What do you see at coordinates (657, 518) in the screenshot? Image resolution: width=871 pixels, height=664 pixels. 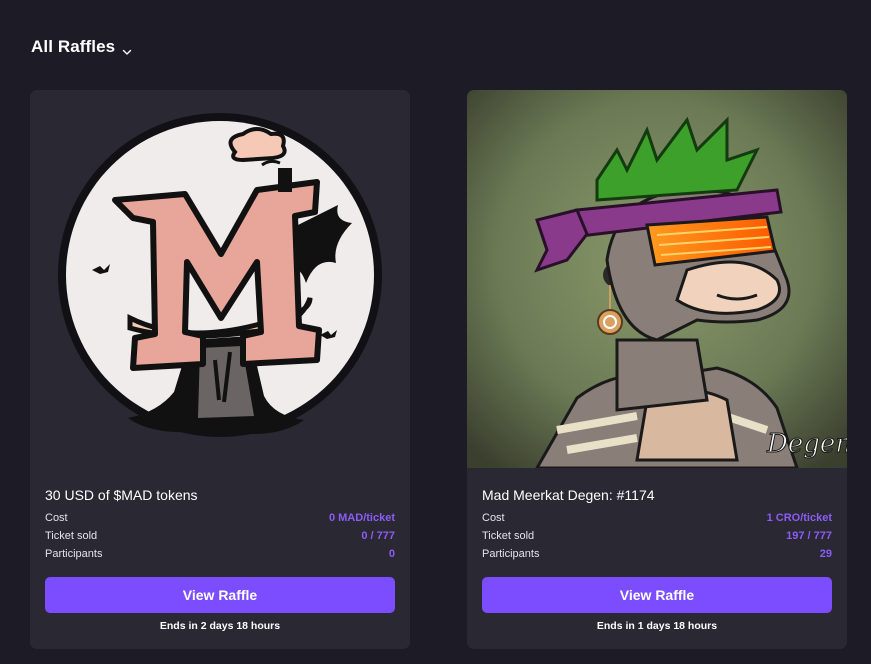 I see `cost-row: Cost 1 CRO/ticket` at bounding box center [657, 518].